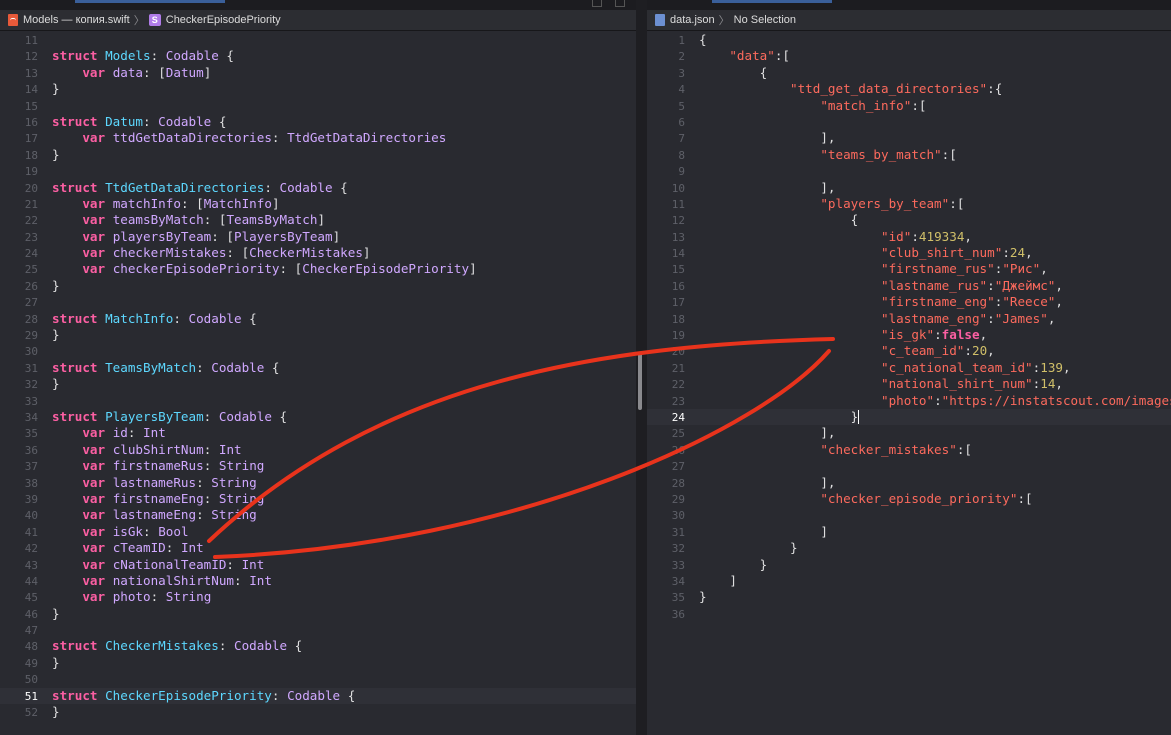 The width and height of the screenshot is (1171, 735). Describe the element at coordinates (909, 581) in the screenshot. I see `code-line: 34 ]` at that location.